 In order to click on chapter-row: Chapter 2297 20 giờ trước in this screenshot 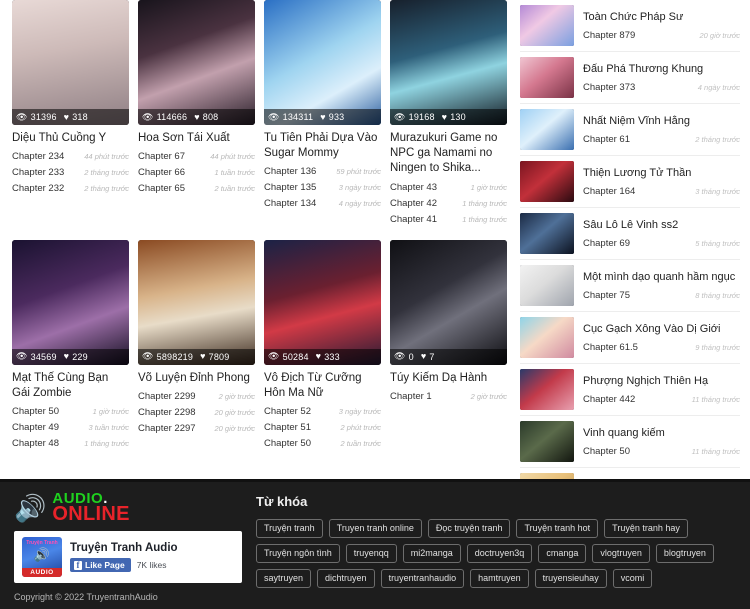, I will do `click(196, 428)`.